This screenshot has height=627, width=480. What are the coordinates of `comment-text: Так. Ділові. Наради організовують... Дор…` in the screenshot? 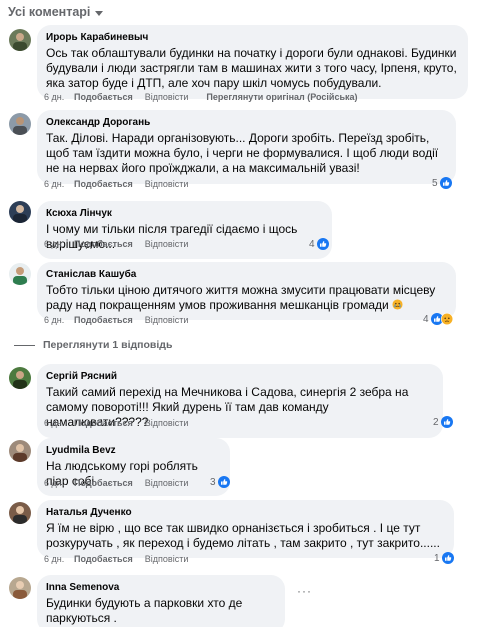 It's located at (242, 153).